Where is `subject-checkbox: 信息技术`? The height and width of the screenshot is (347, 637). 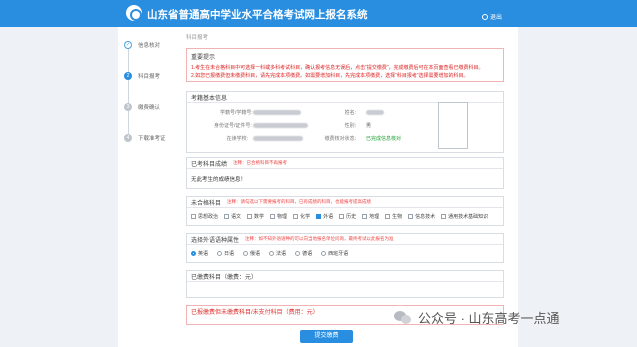 subject-checkbox: 信息技术 is located at coordinates (421, 216).